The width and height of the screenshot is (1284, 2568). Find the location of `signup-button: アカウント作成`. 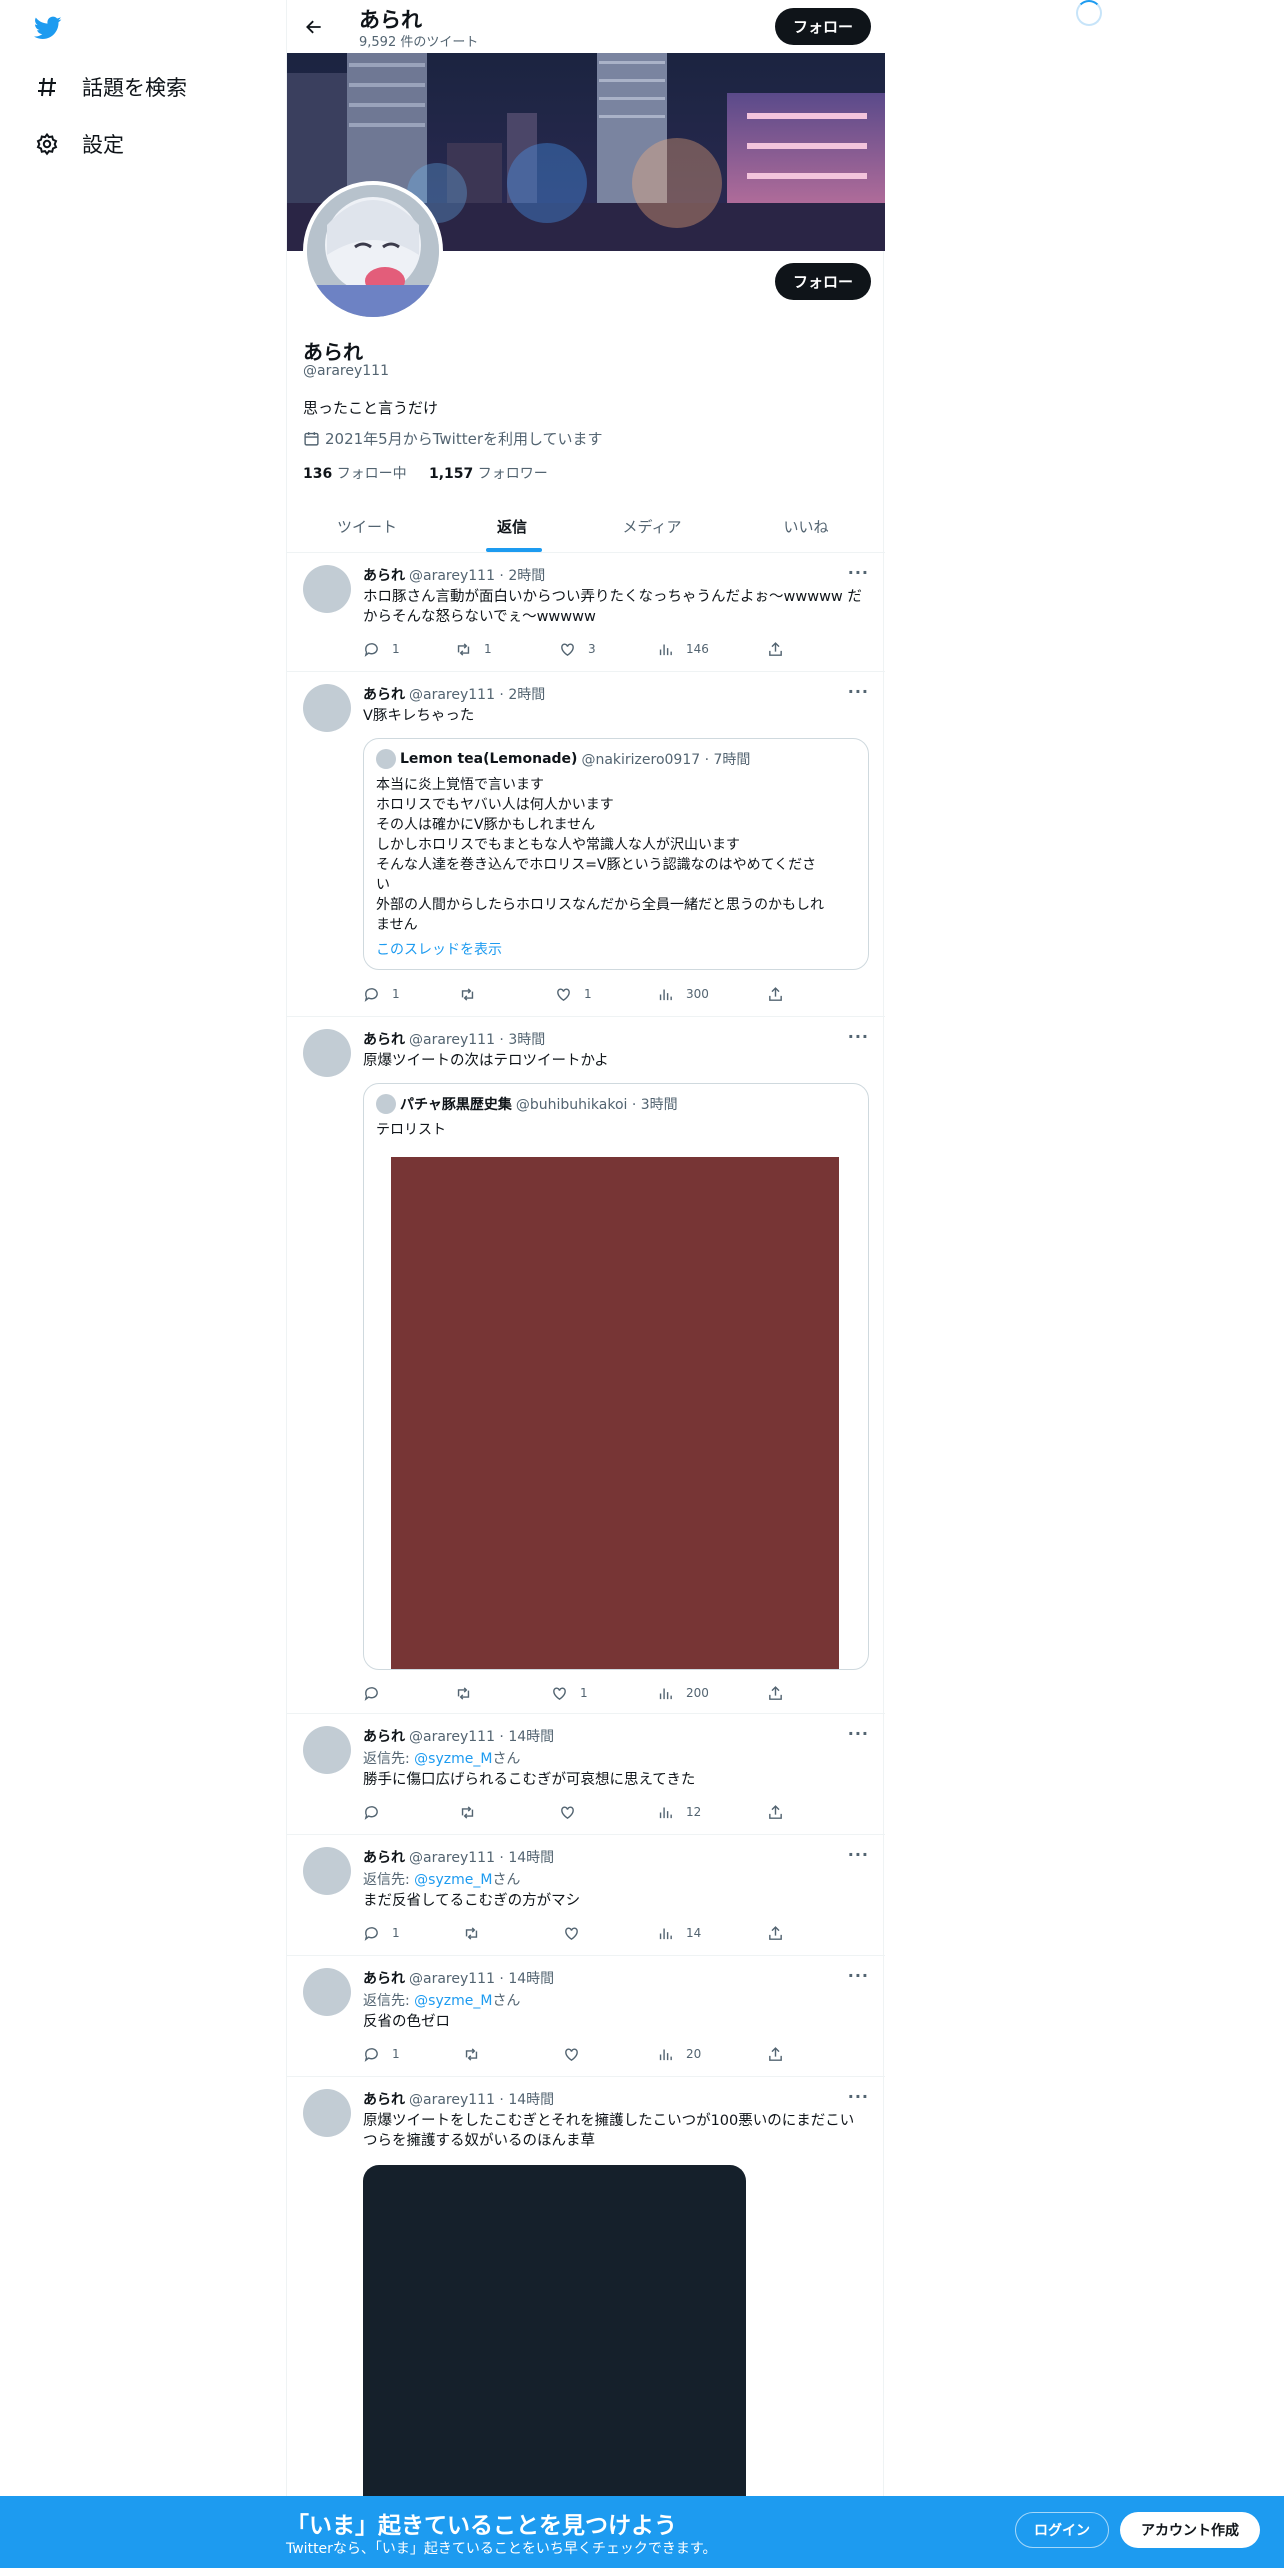

signup-button: アカウント作成 is located at coordinates (1190, 2530).